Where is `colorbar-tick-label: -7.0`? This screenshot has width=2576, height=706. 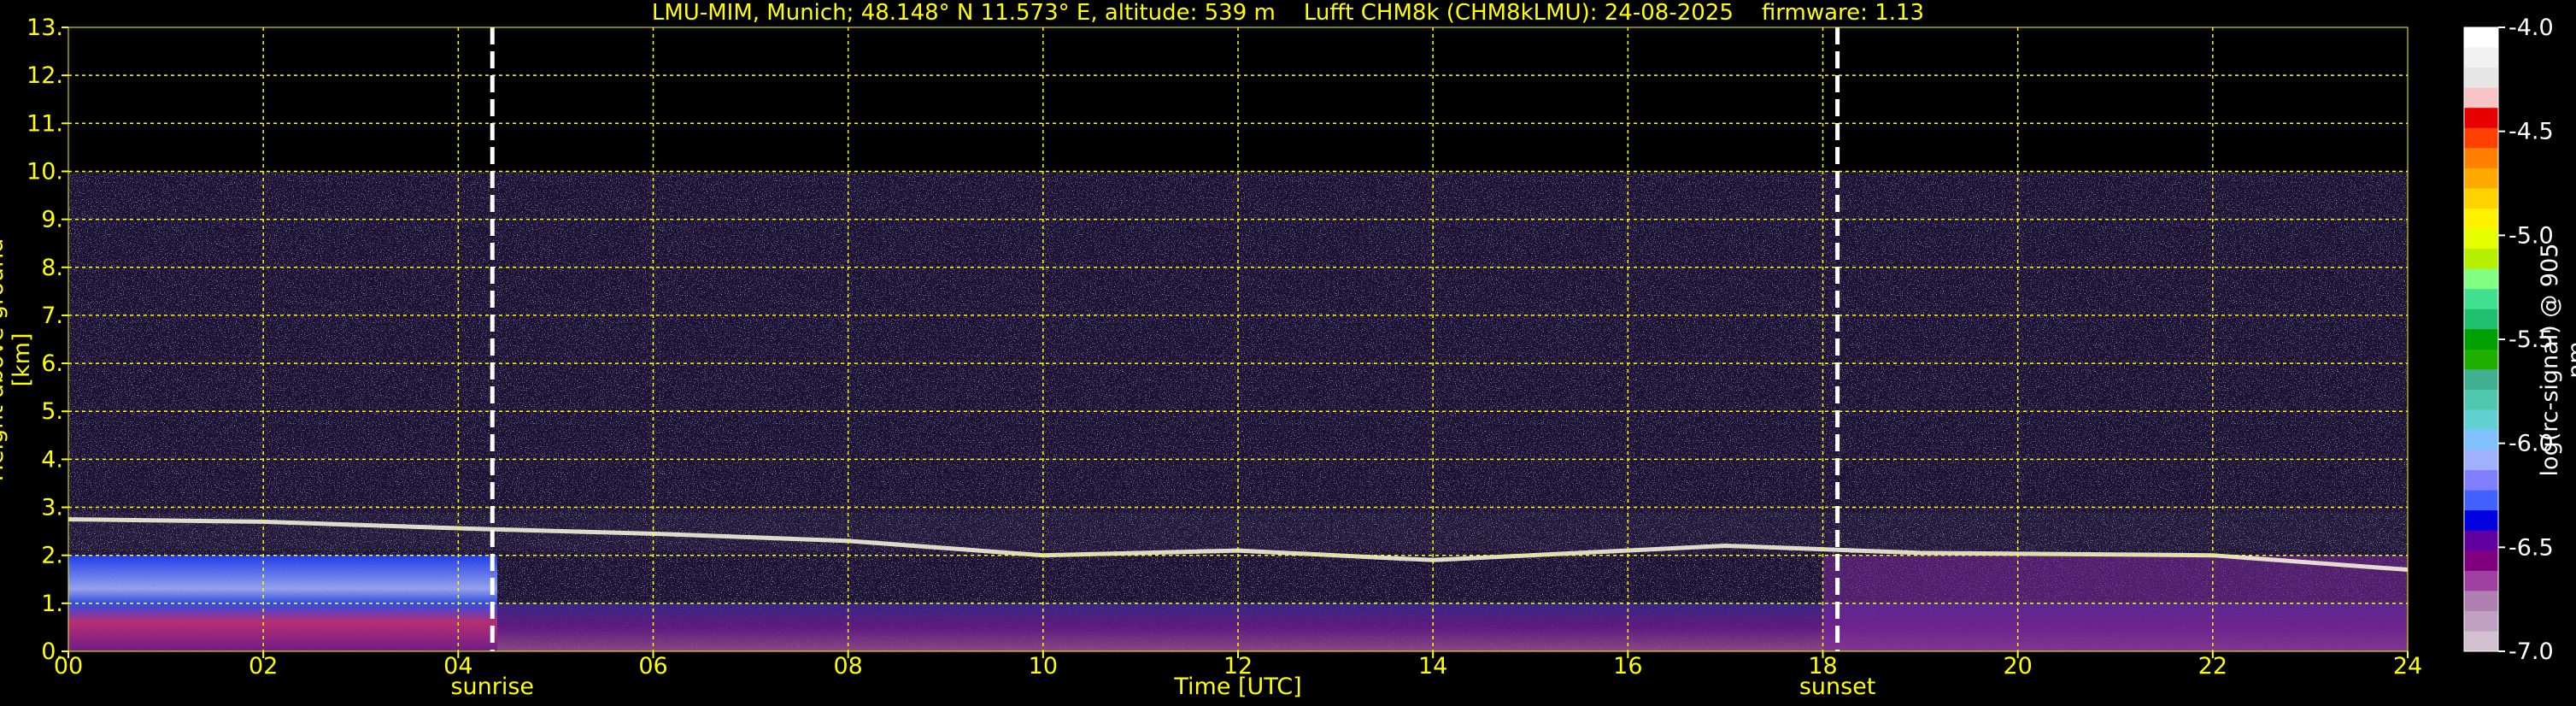 colorbar-tick-label: -7.0 is located at coordinates (2531, 651).